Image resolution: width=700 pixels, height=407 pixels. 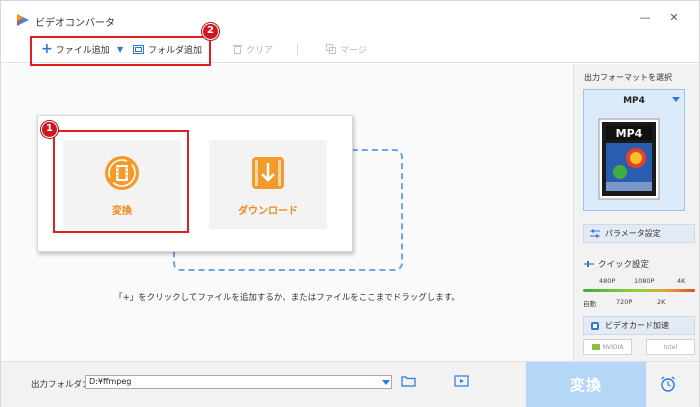 I want to click on toolbar-highlight-box, so click(x=120, y=51).